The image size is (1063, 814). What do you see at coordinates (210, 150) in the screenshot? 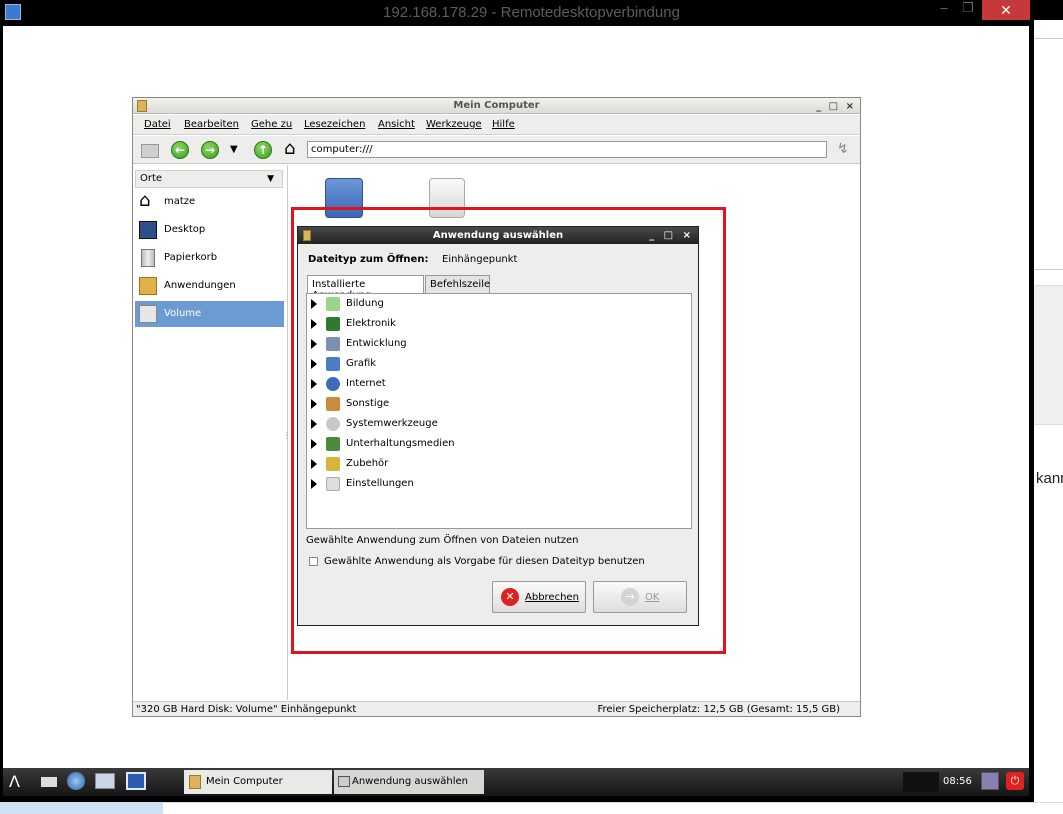
I see `forward-button: →` at bounding box center [210, 150].